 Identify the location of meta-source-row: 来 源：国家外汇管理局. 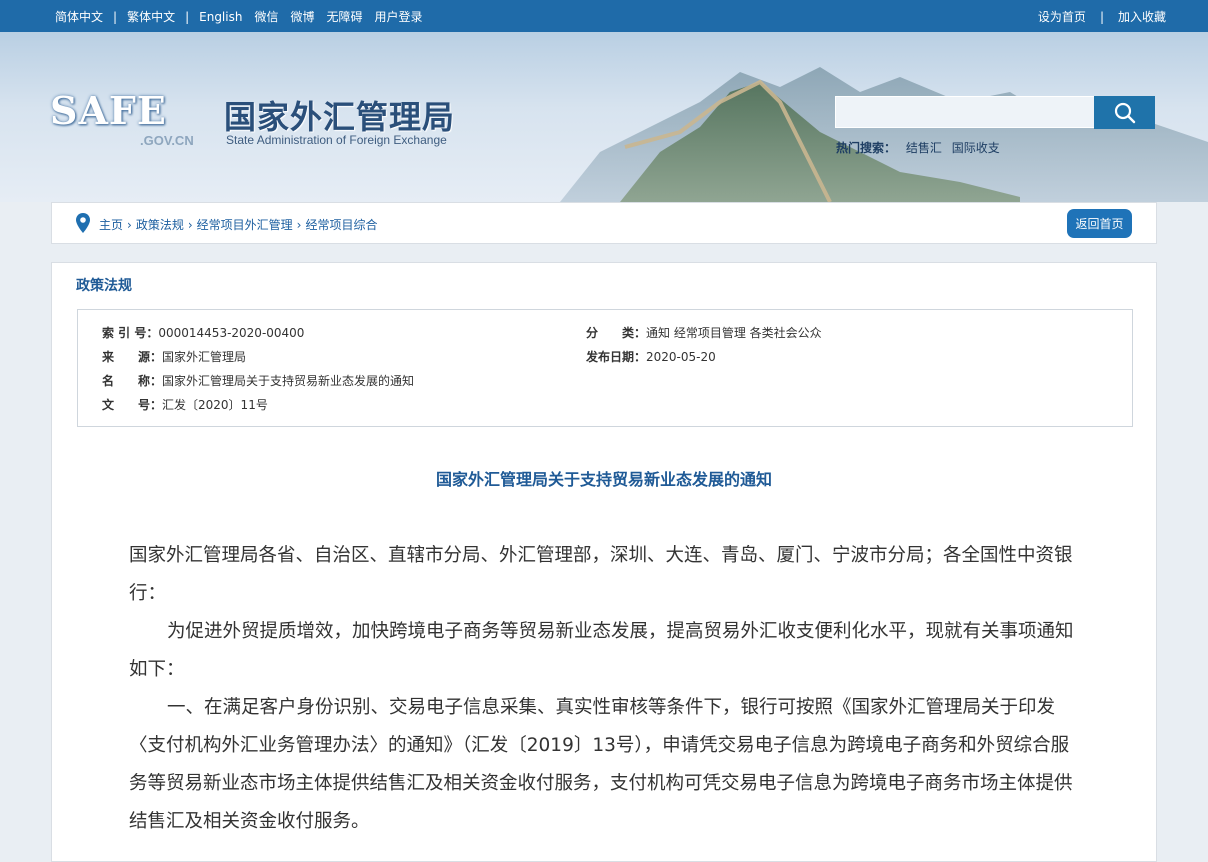
(174, 356).